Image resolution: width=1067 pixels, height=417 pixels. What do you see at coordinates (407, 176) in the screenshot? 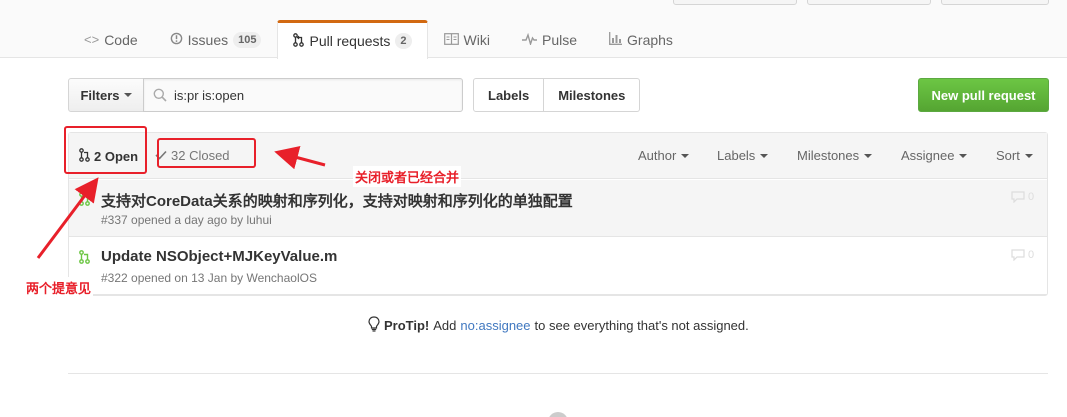
I see `annotation-note-closed: 关闭或者已经合并` at bounding box center [407, 176].